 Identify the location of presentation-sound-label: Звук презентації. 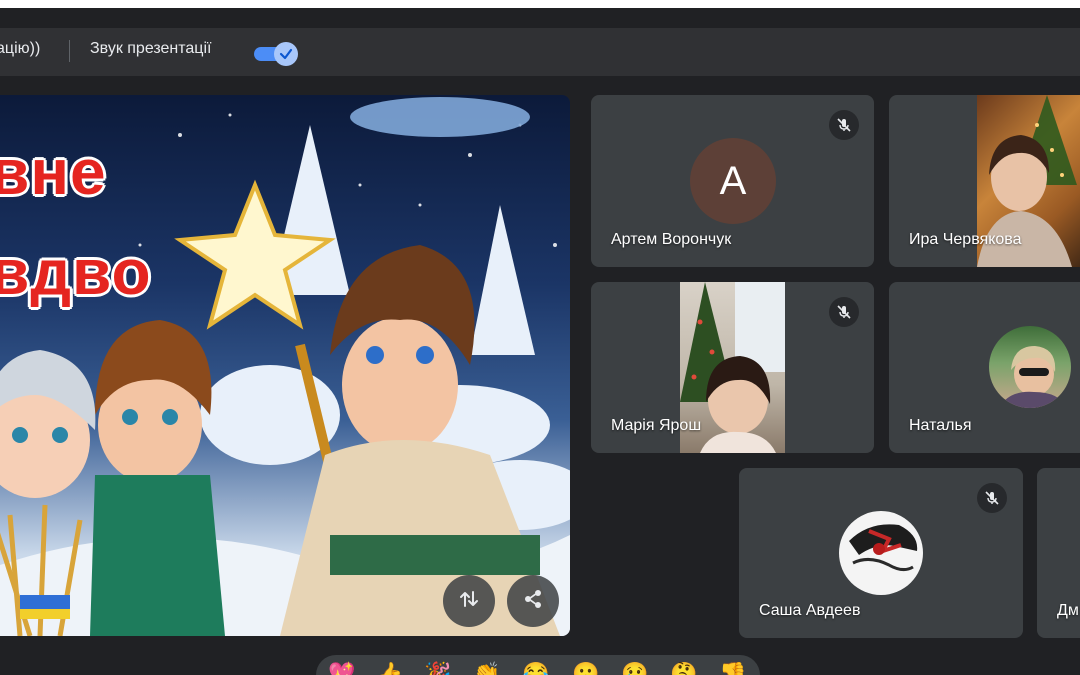
(151, 48).